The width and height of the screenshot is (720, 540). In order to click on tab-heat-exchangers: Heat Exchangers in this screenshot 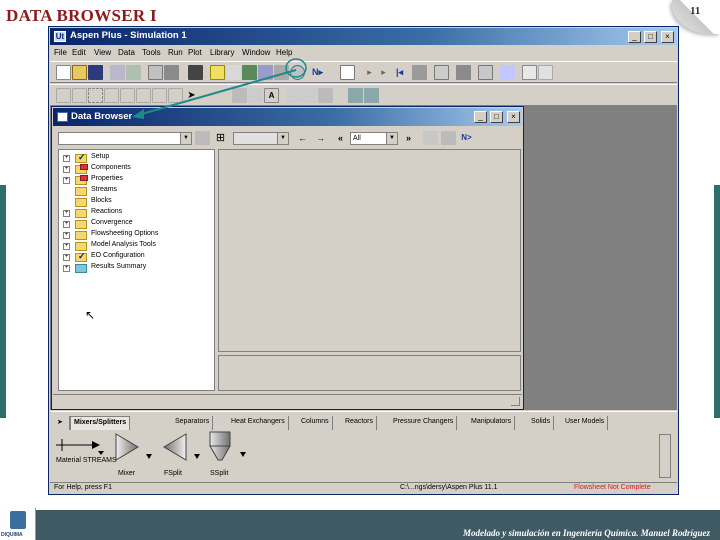, I will do `click(258, 423)`.